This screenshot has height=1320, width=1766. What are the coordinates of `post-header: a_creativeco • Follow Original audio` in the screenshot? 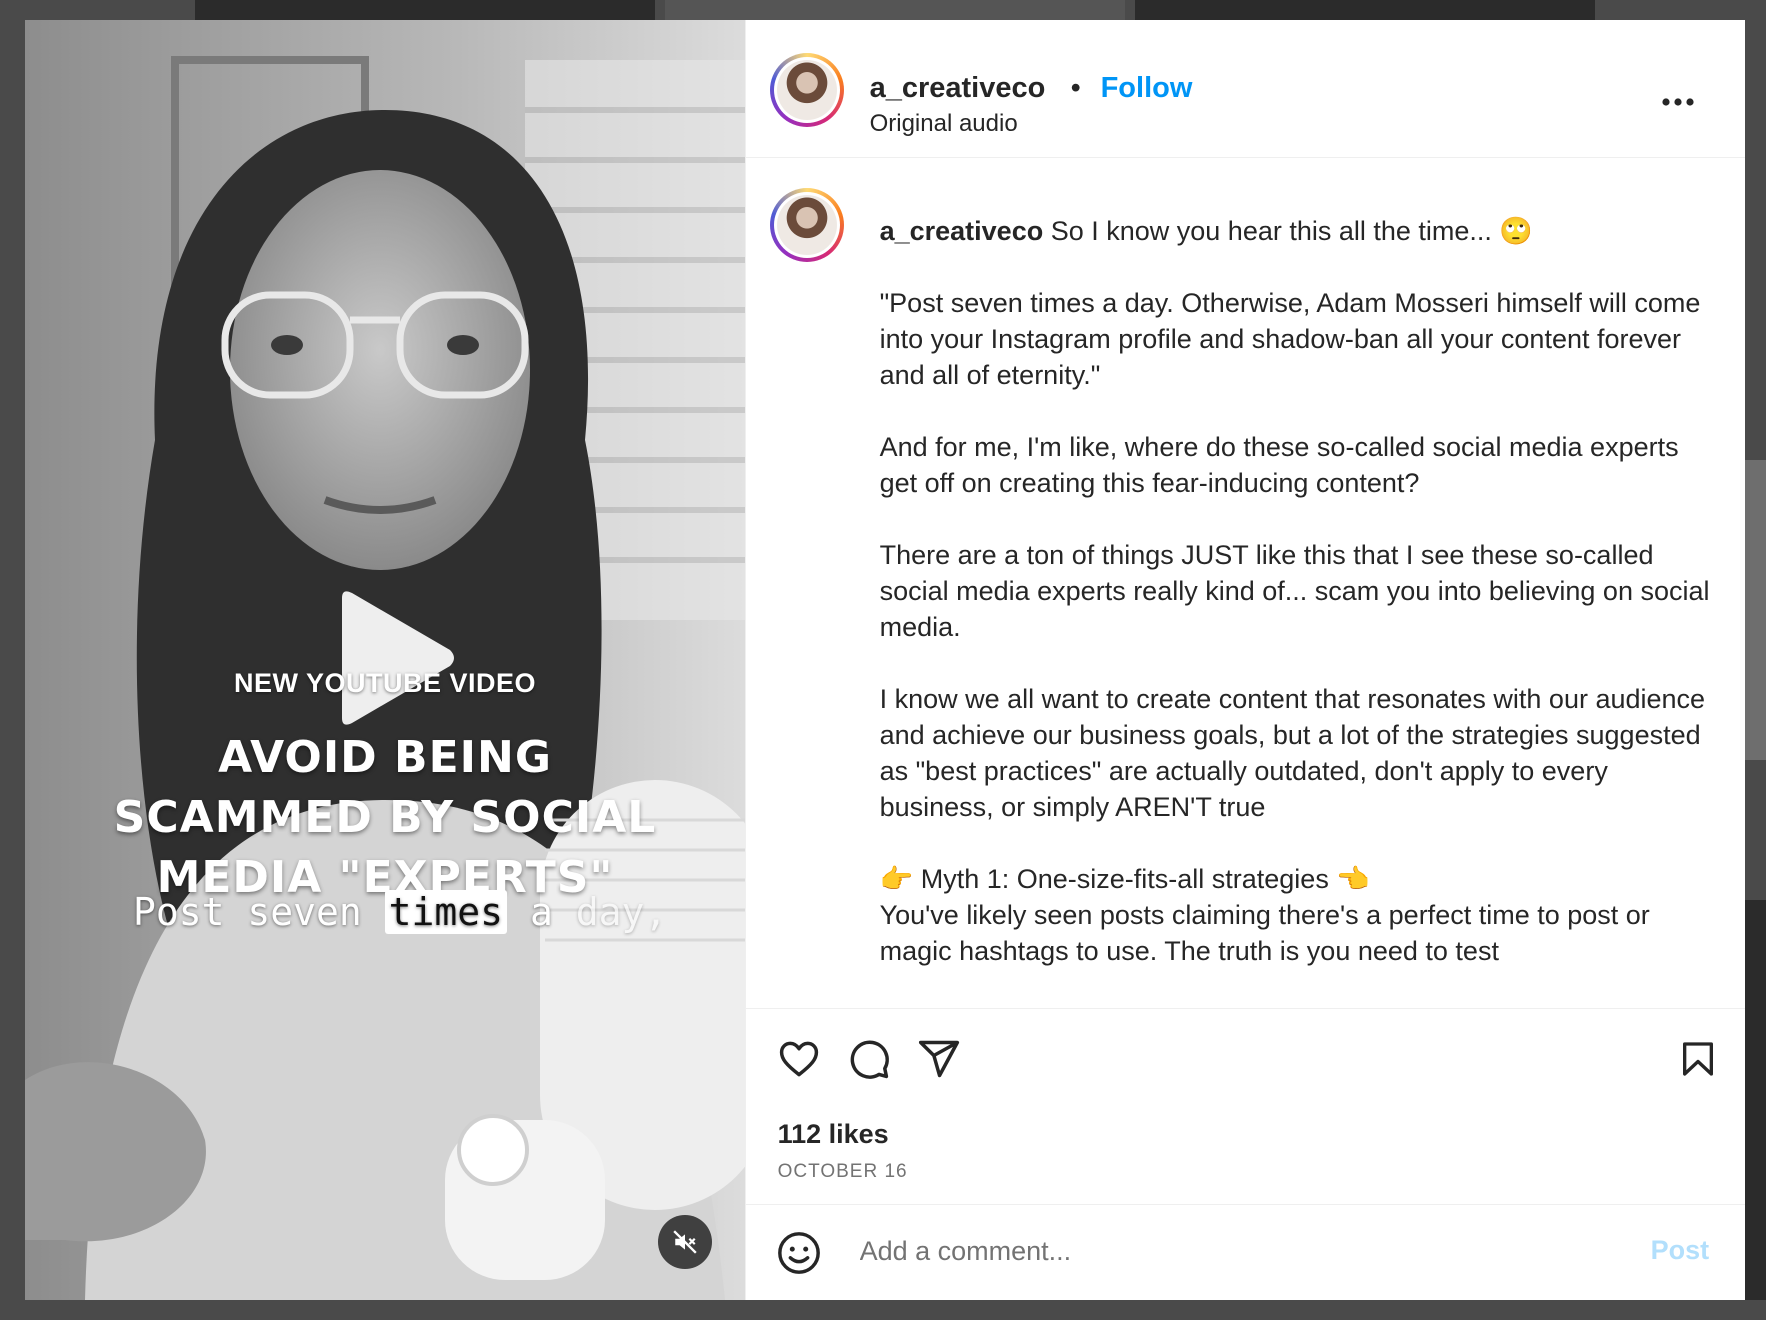 It's located at (1245, 89).